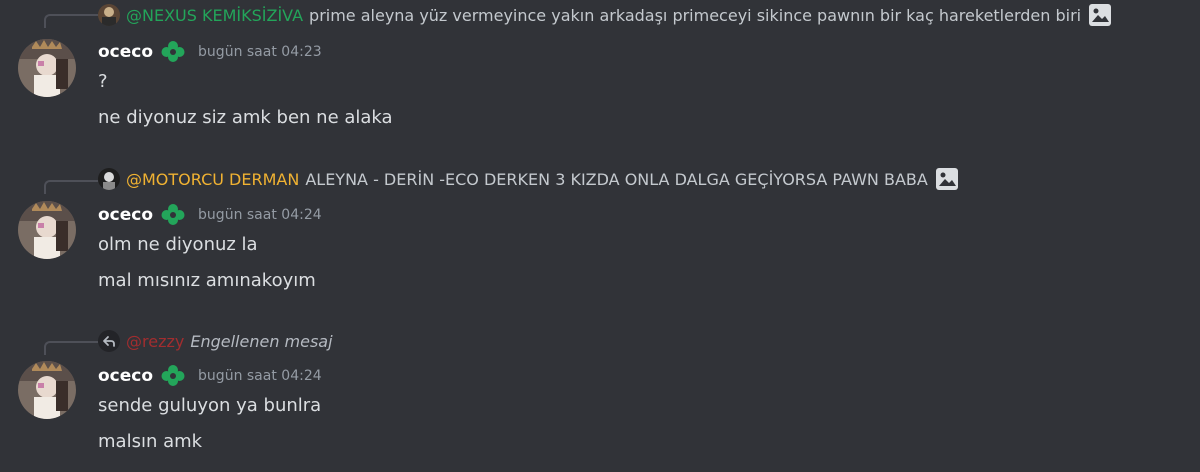 This screenshot has height=472, width=1200. I want to click on message-header: oceco bugün saat 04:23, so click(210, 52).